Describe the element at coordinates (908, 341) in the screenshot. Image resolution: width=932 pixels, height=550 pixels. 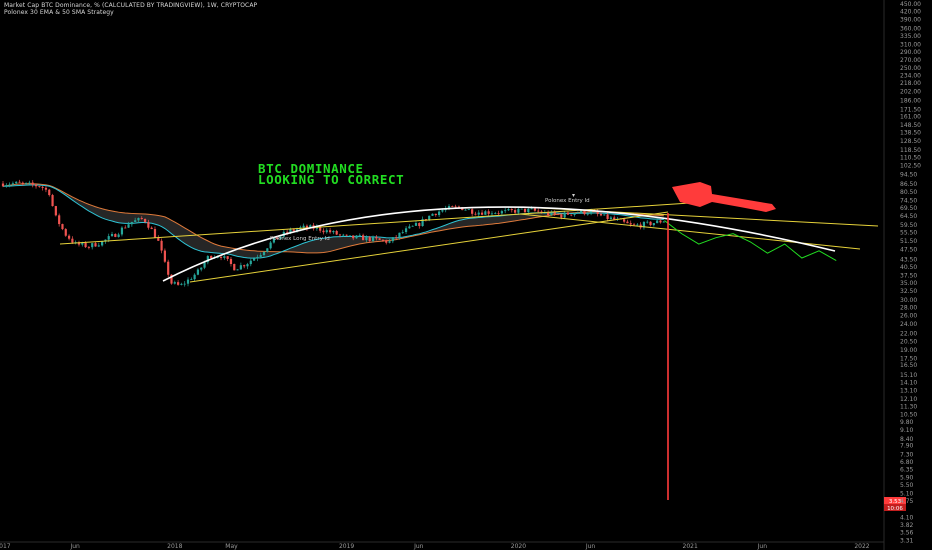
I see `y-tick-label: 20.50` at that location.